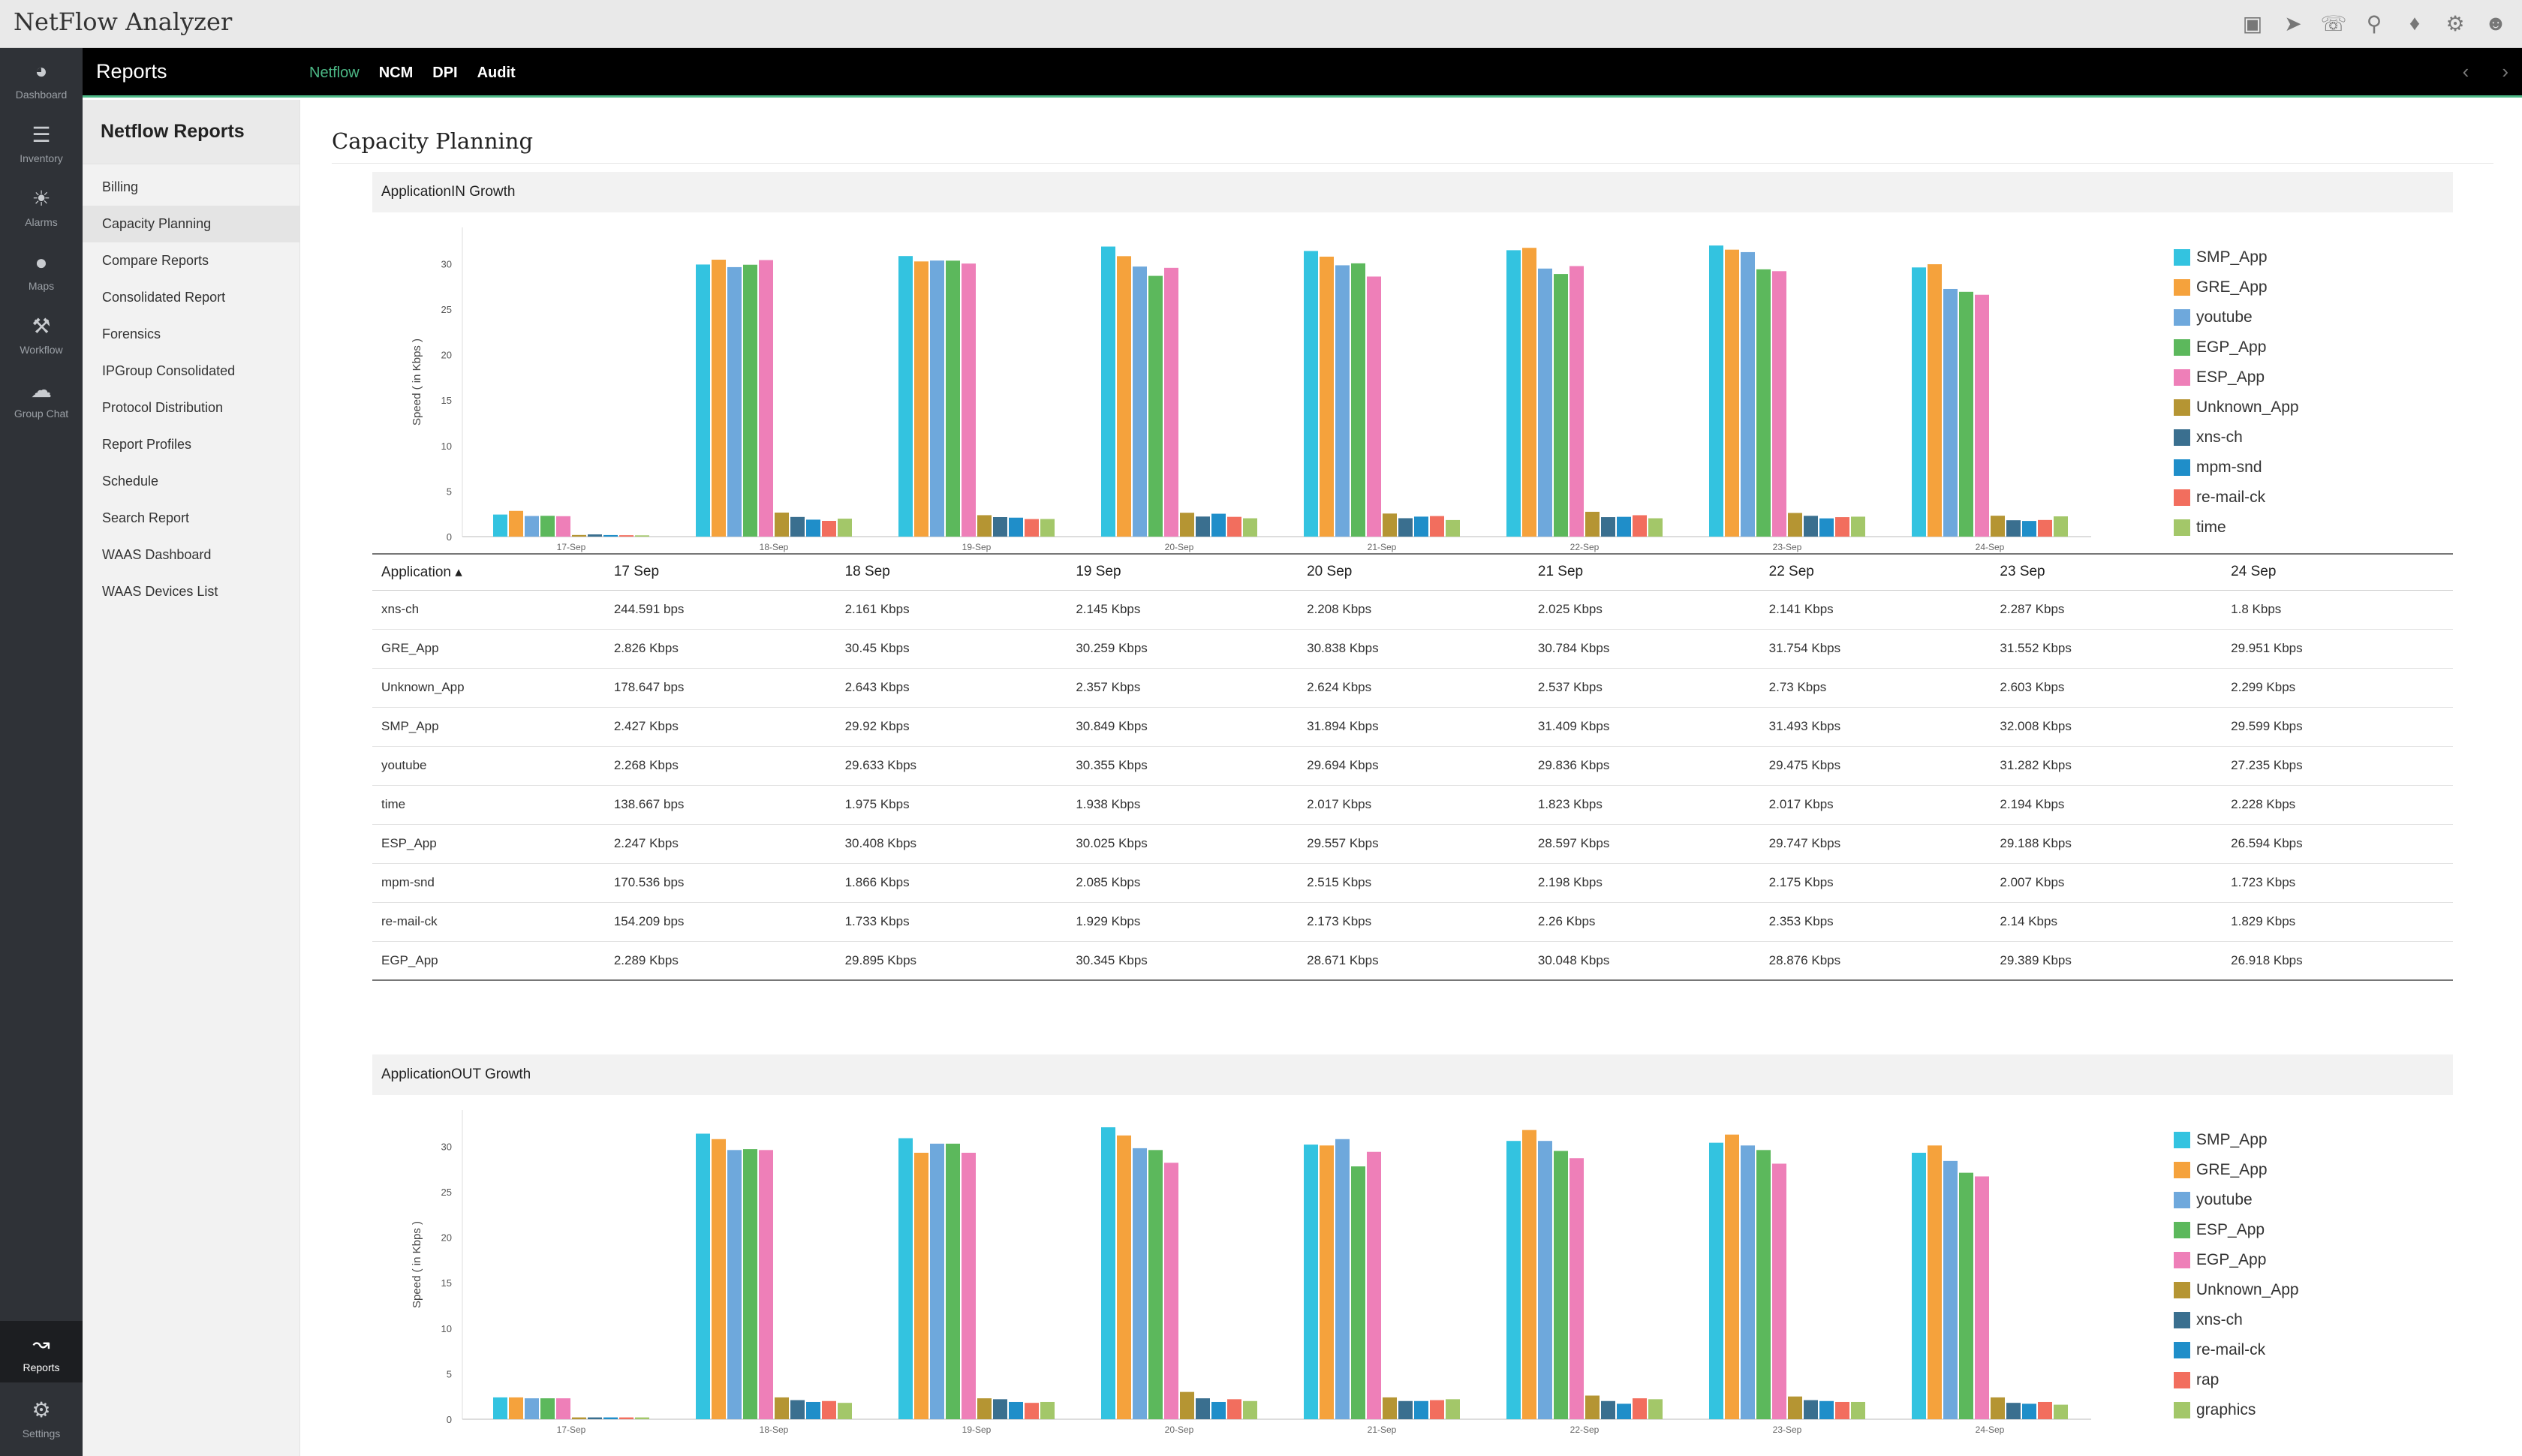  What do you see at coordinates (1982, 1297) in the screenshot?
I see `bar-egp-app-24-sep` at bounding box center [1982, 1297].